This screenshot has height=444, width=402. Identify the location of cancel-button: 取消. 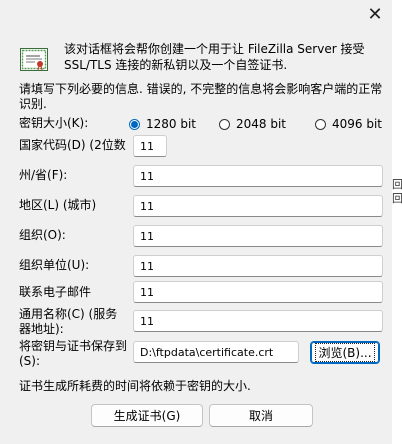
(261, 415).